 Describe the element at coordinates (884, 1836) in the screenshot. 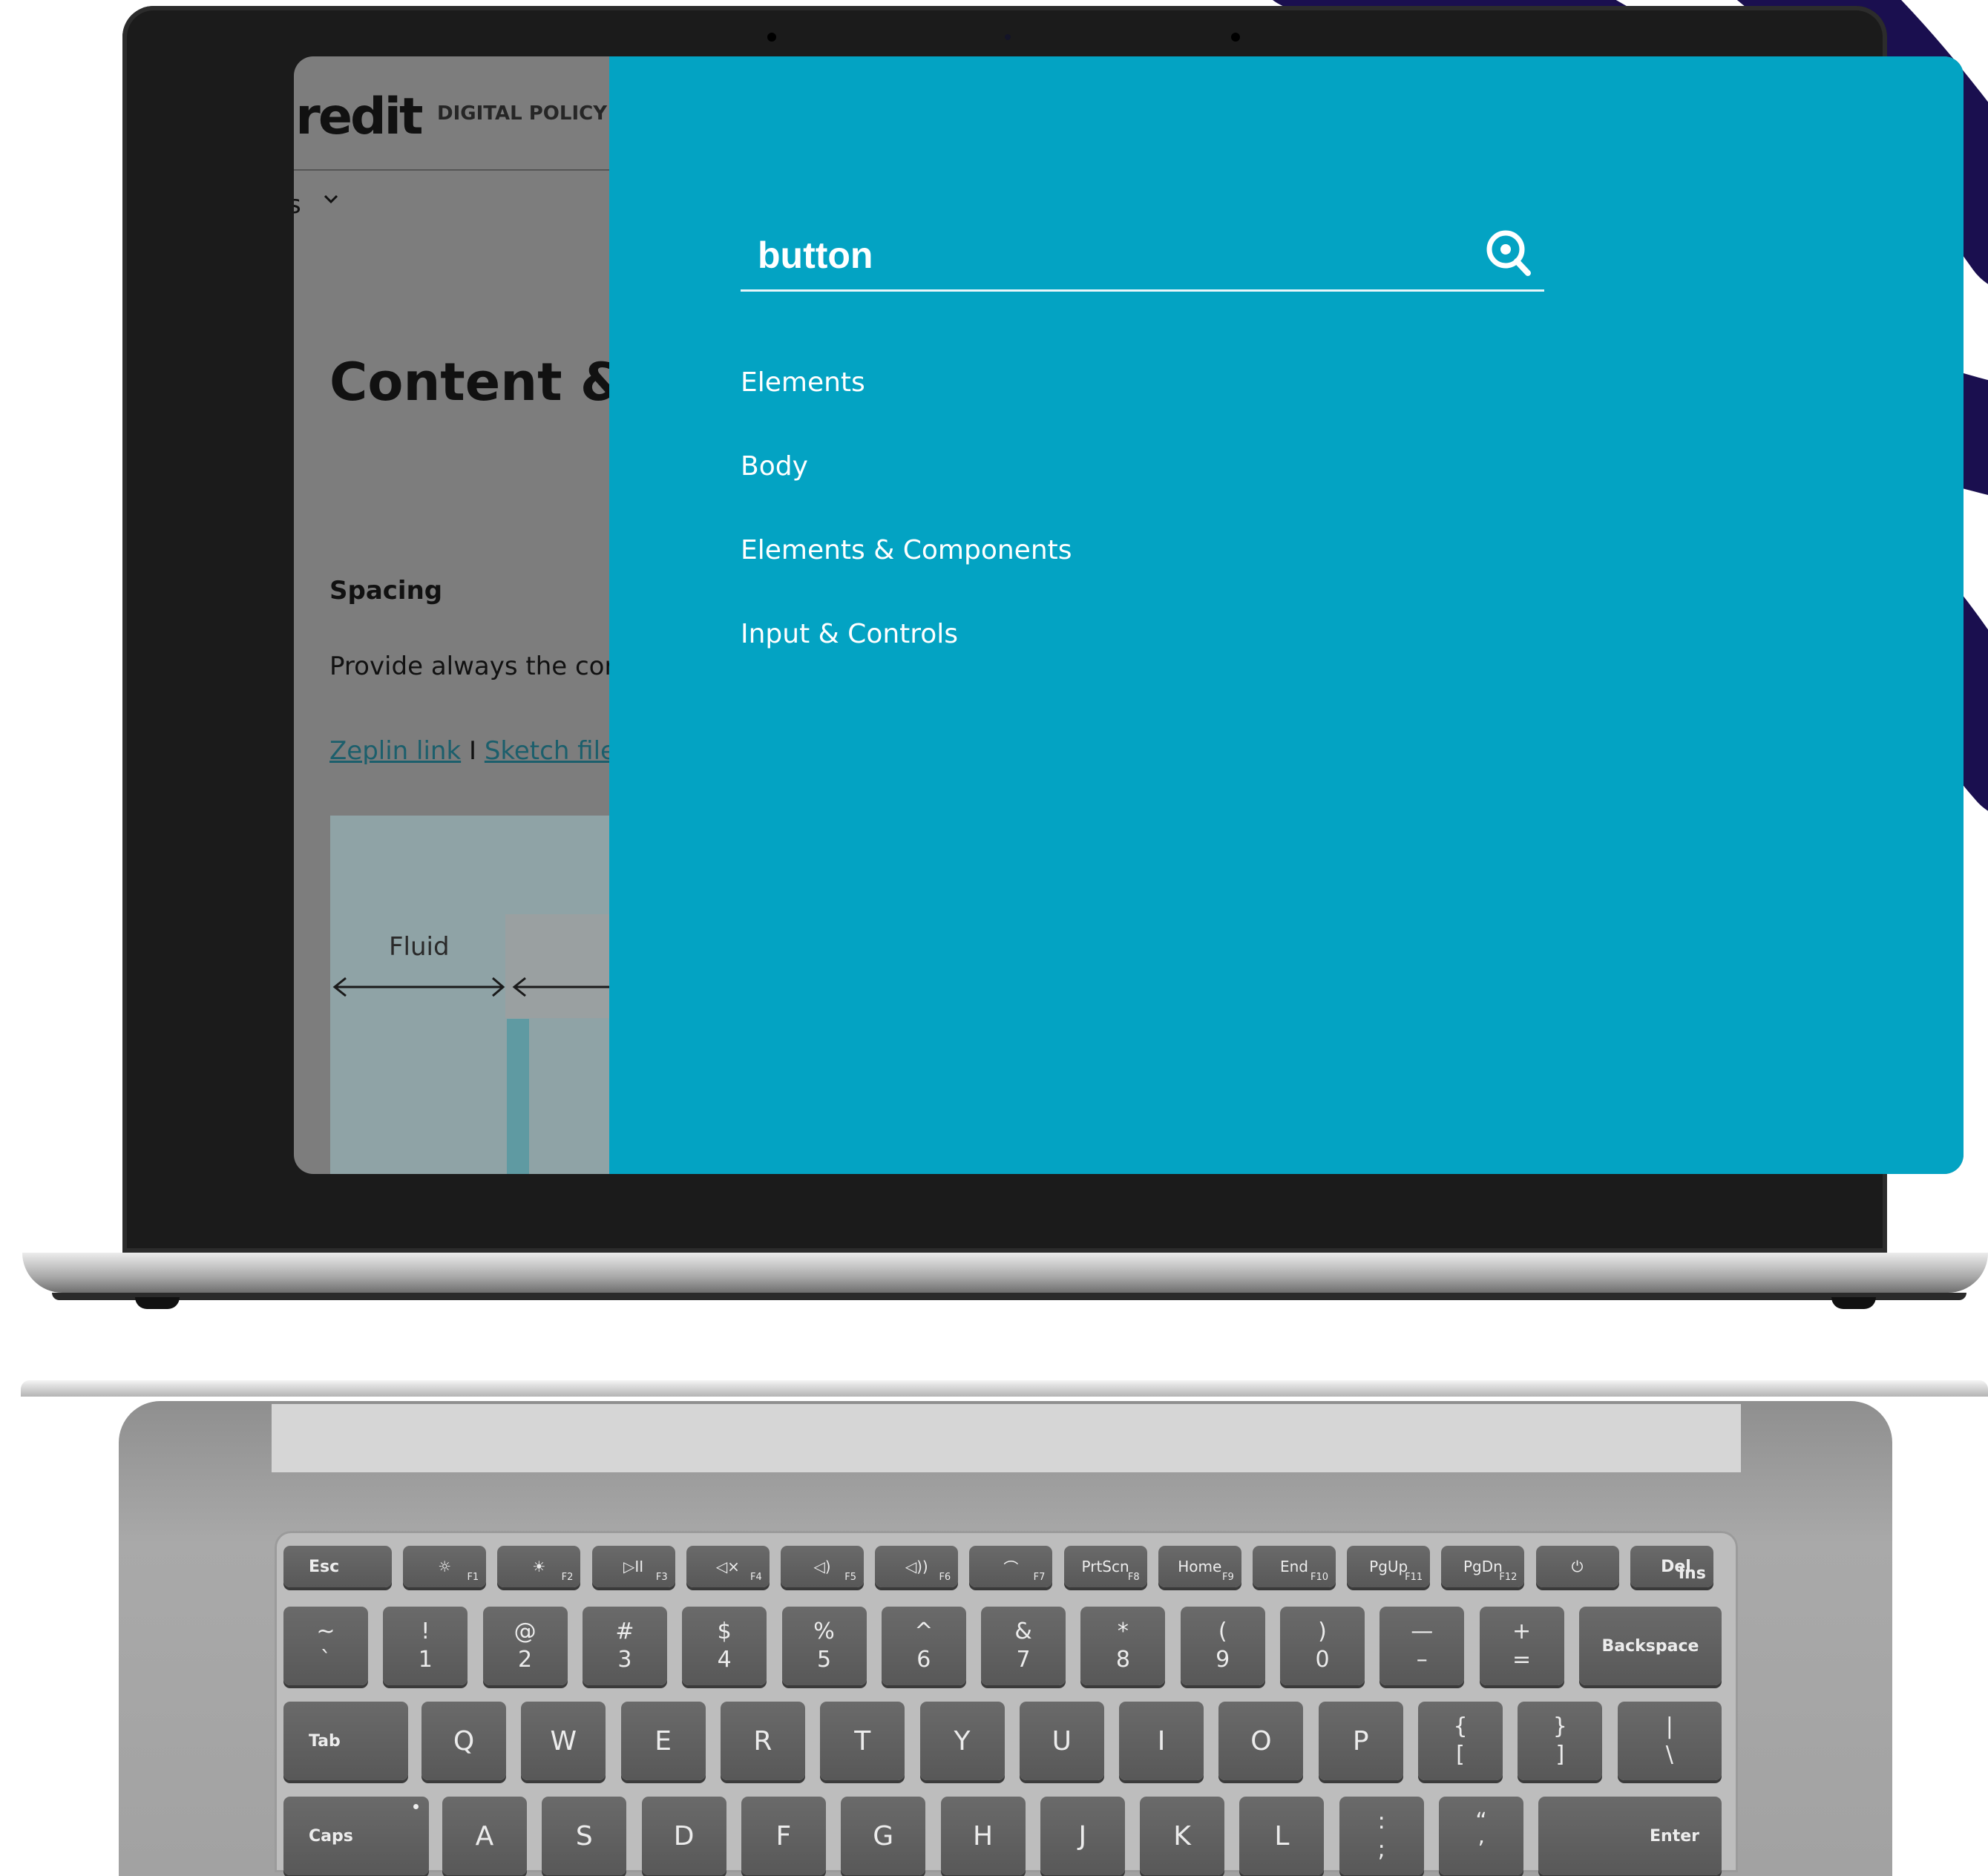

I see `letter-key: G` at that location.